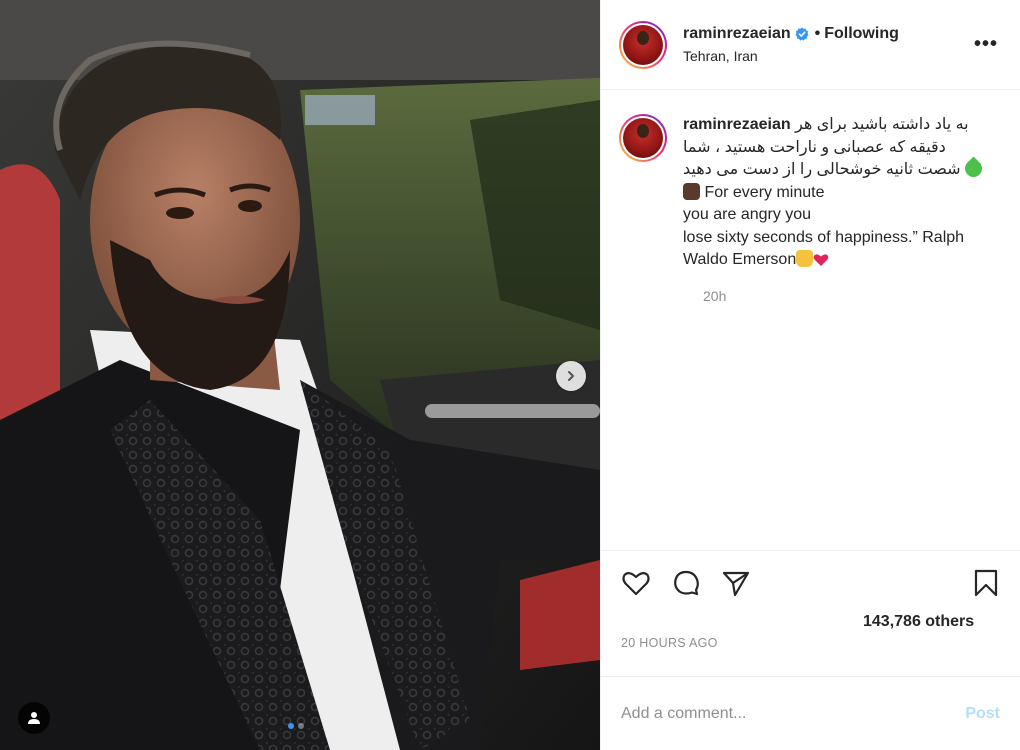 The width and height of the screenshot is (1020, 750). What do you see at coordinates (982, 714) in the screenshot?
I see `post-comment-button: Post` at bounding box center [982, 714].